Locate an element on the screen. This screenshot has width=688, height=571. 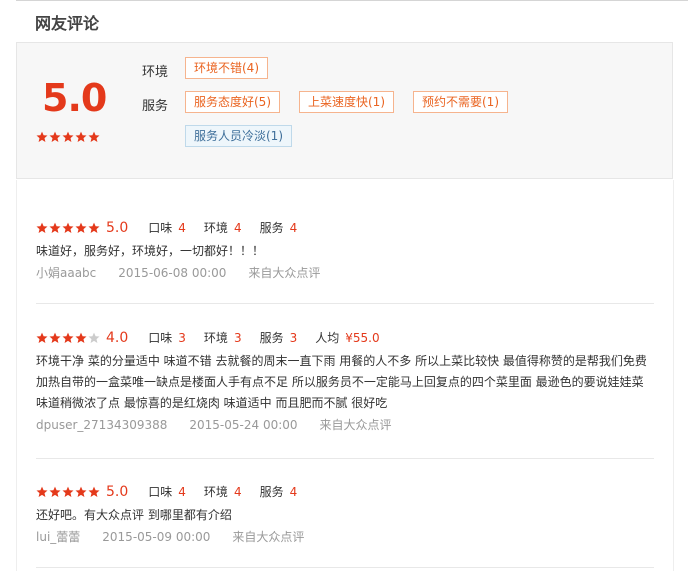
review-ratings: 4.0 口味 3 环境 3 服务 3 人均 ¥55.0 is located at coordinates (346, 338).